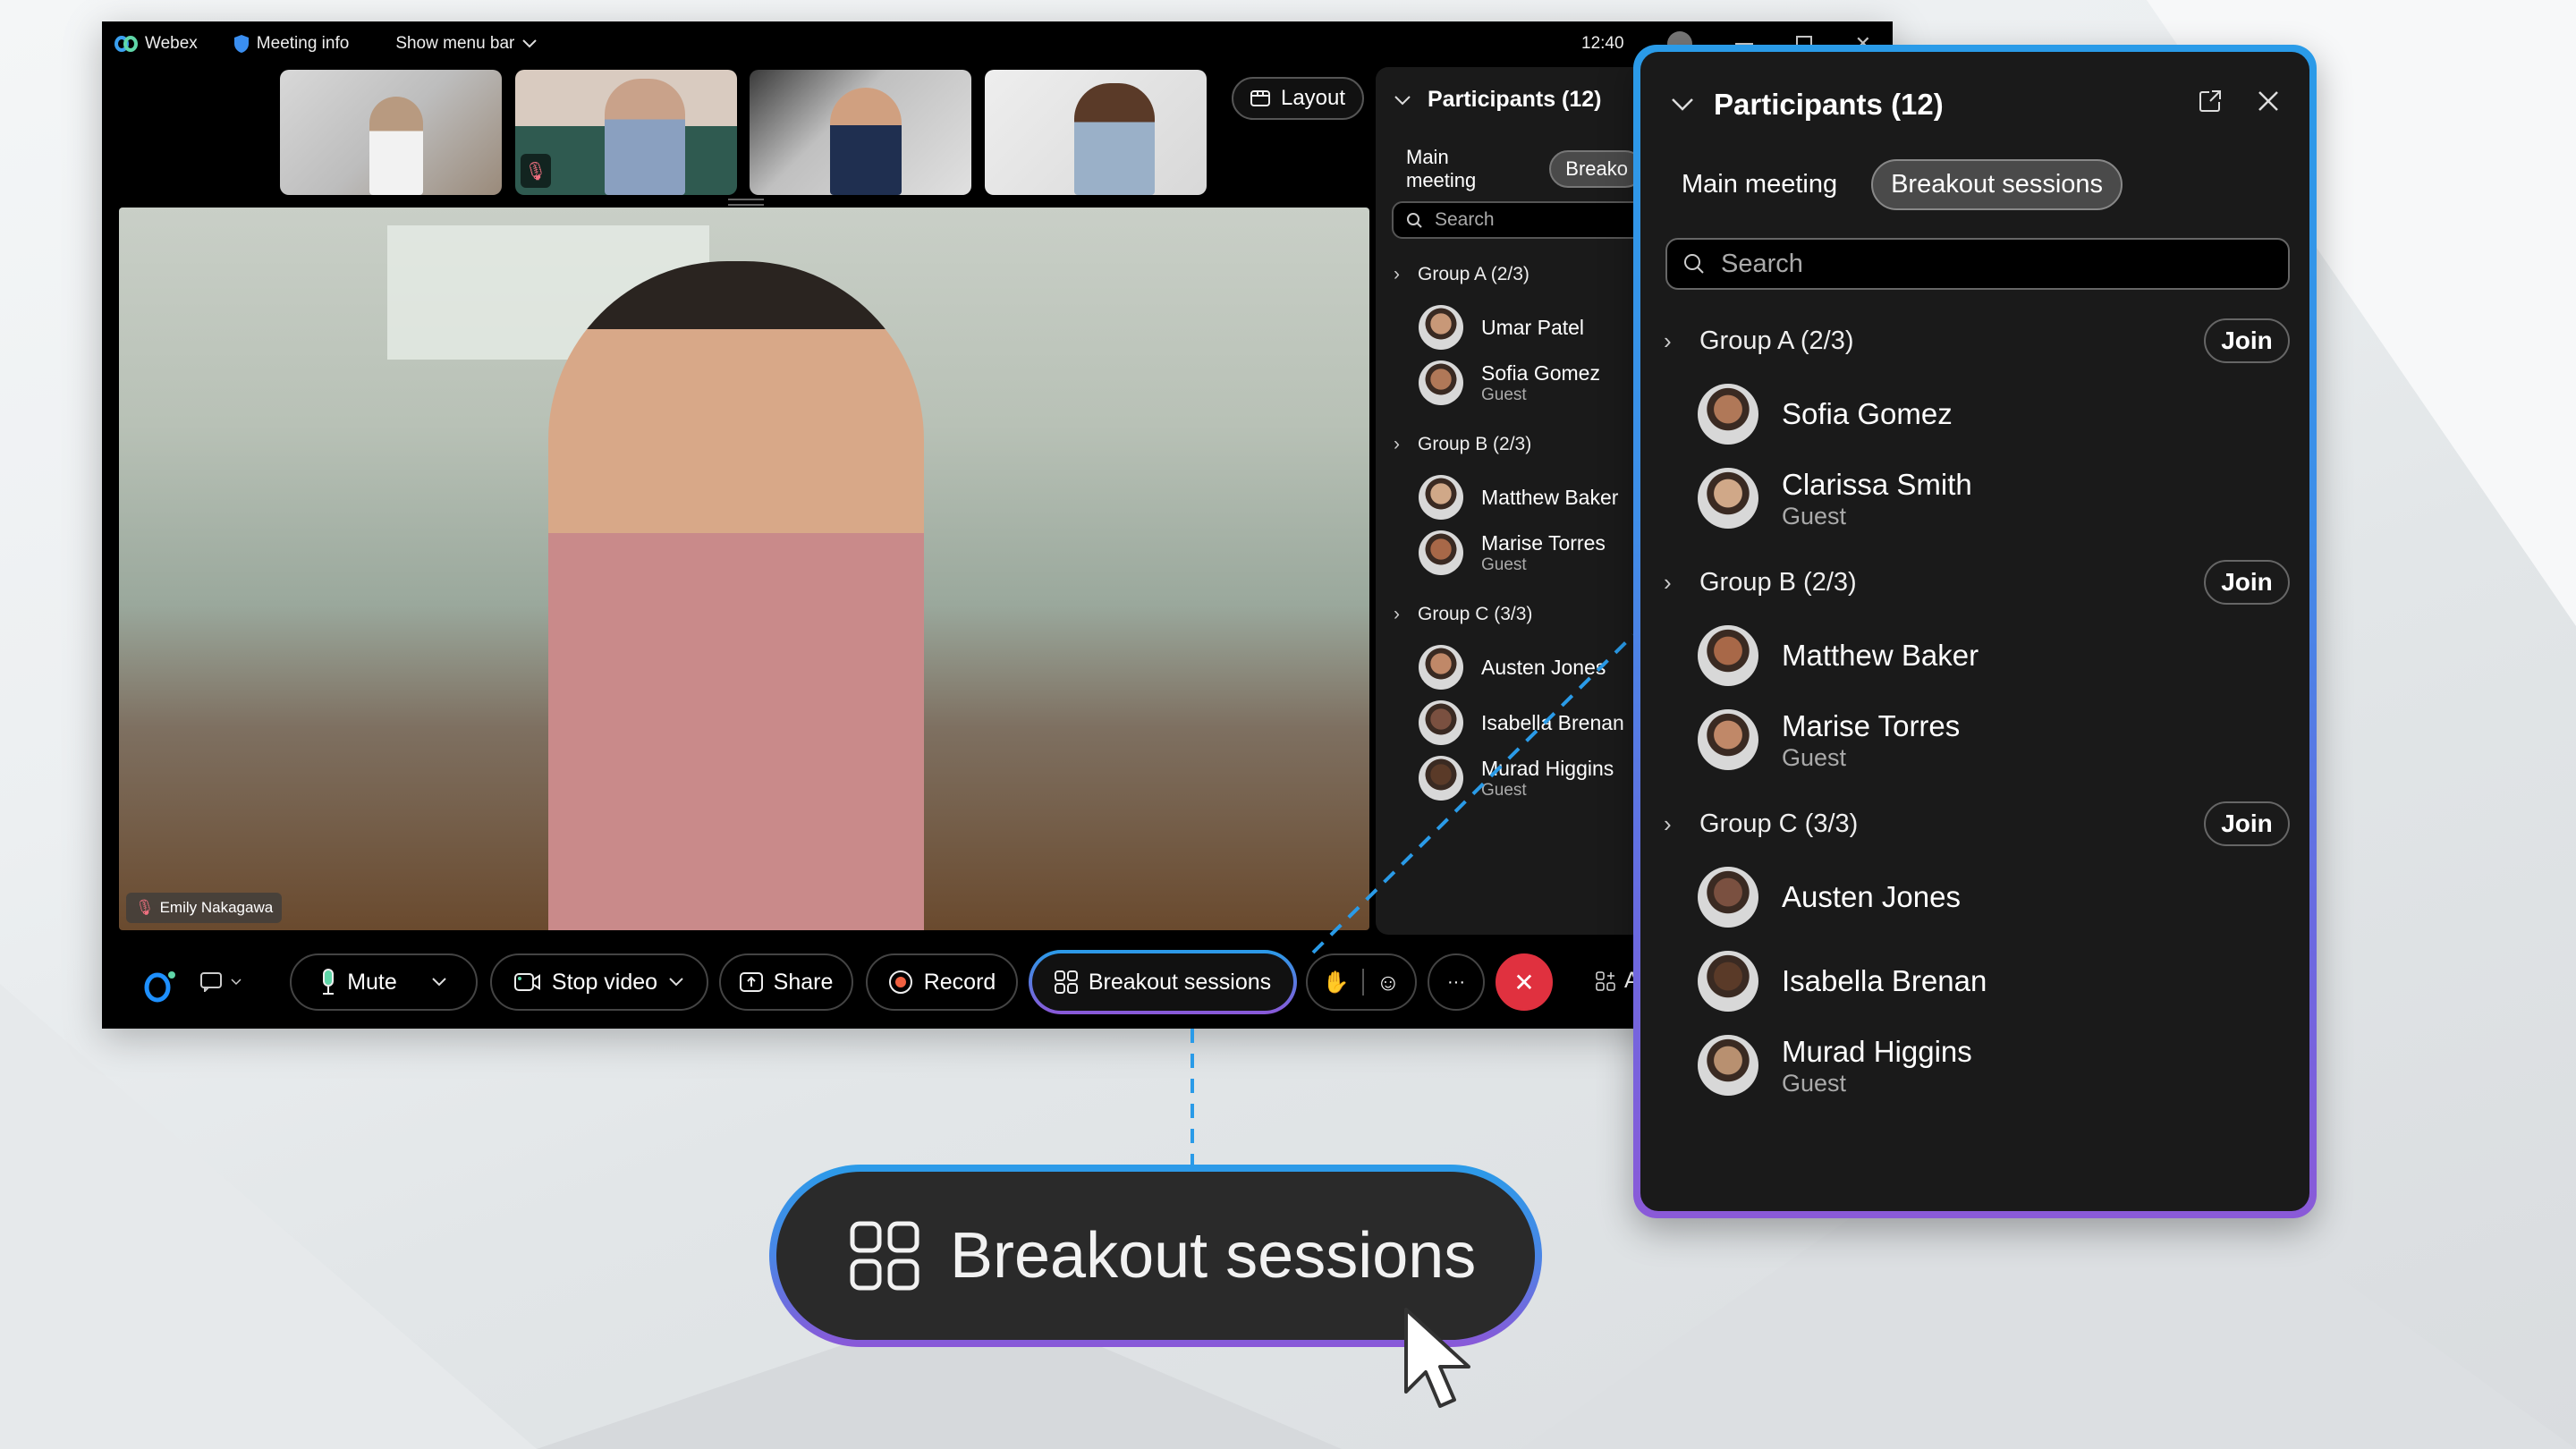 The image size is (2576, 1449). I want to click on speaker-name: Emily Nakagawa, so click(216, 907).